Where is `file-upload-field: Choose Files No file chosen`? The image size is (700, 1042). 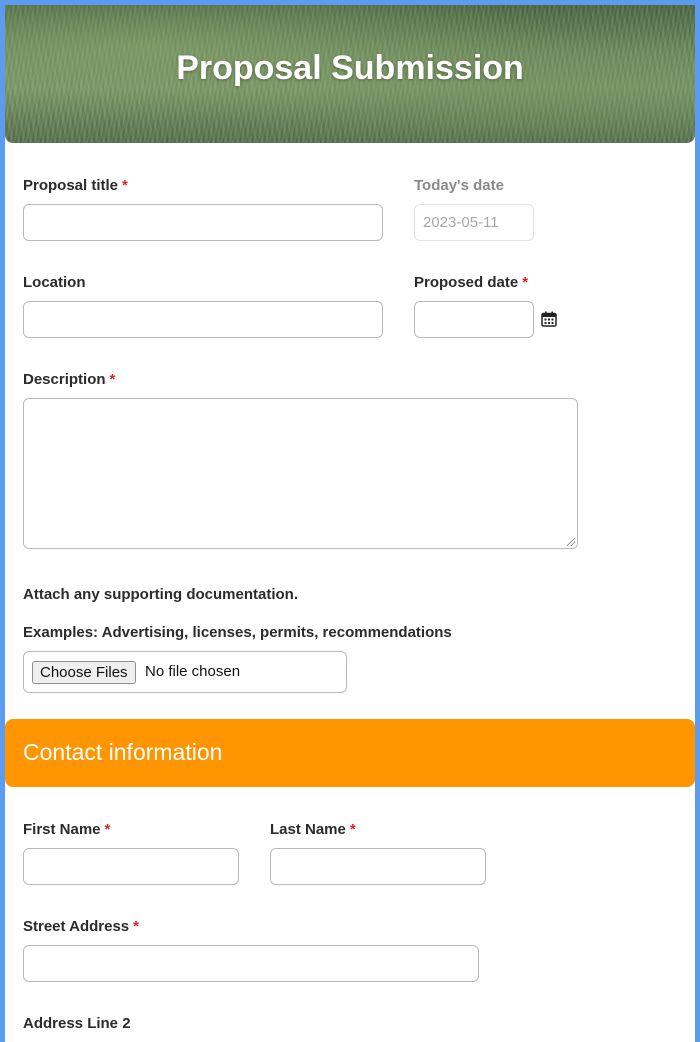 file-upload-field: Choose Files No file chosen is located at coordinates (185, 672).